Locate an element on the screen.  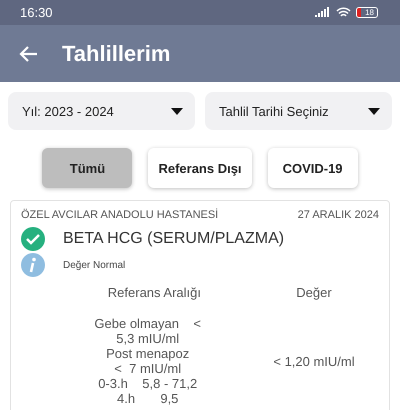
result-date: 27 ARALIK 2024 is located at coordinates (338, 215).